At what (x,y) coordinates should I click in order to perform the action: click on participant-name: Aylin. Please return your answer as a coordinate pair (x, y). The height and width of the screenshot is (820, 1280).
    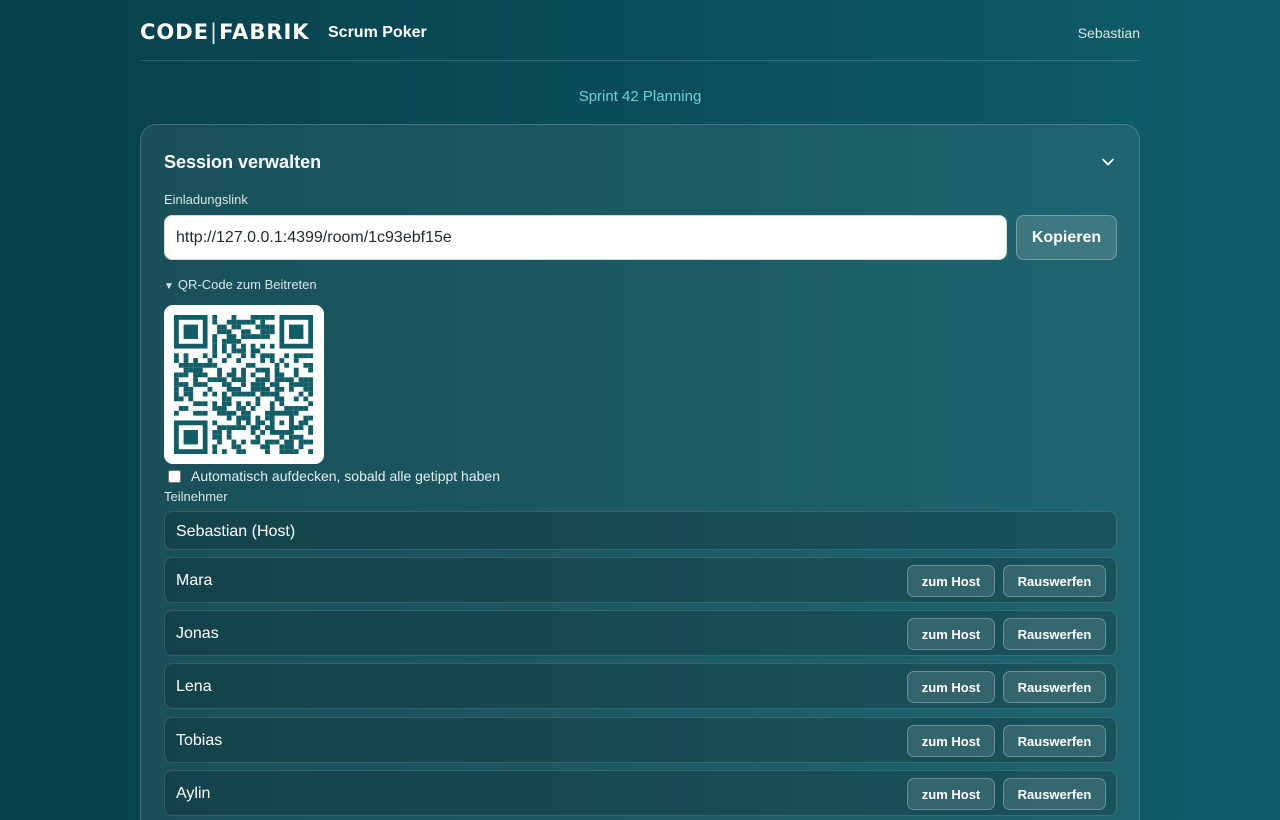
    Looking at the image, I should click on (193, 793).